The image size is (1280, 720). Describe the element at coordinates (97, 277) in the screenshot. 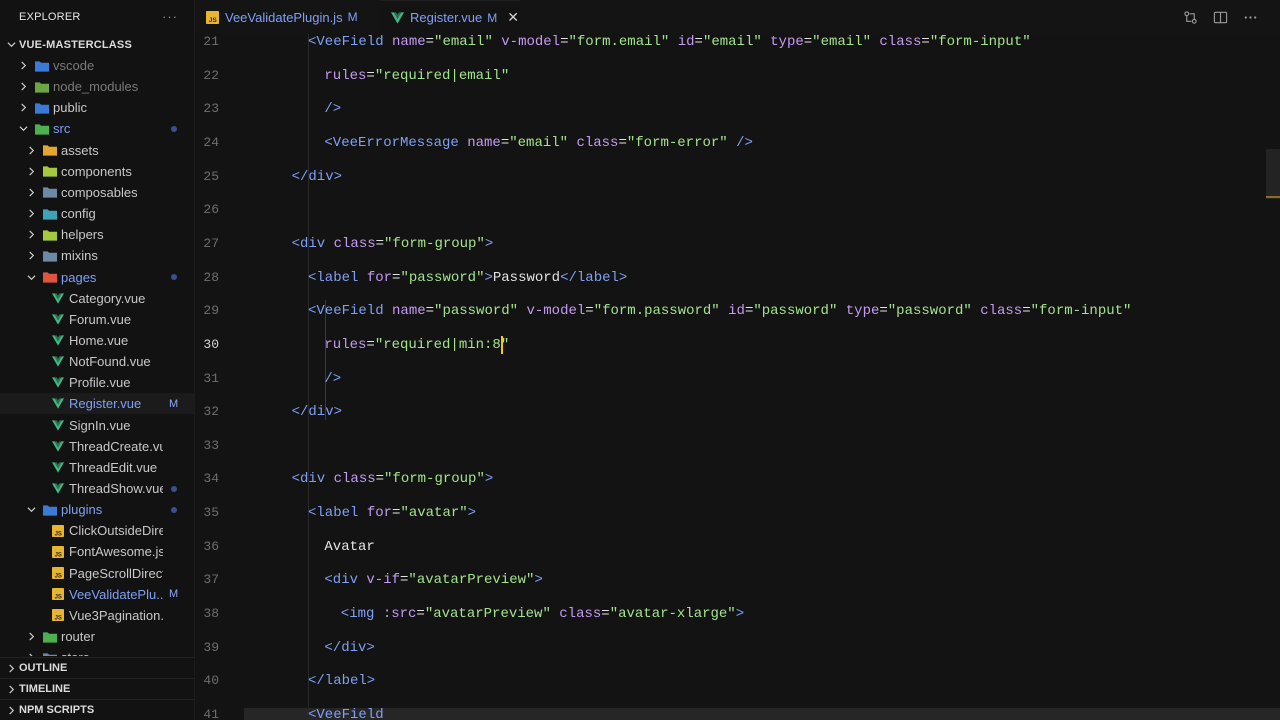

I see `folder-item: pages` at that location.